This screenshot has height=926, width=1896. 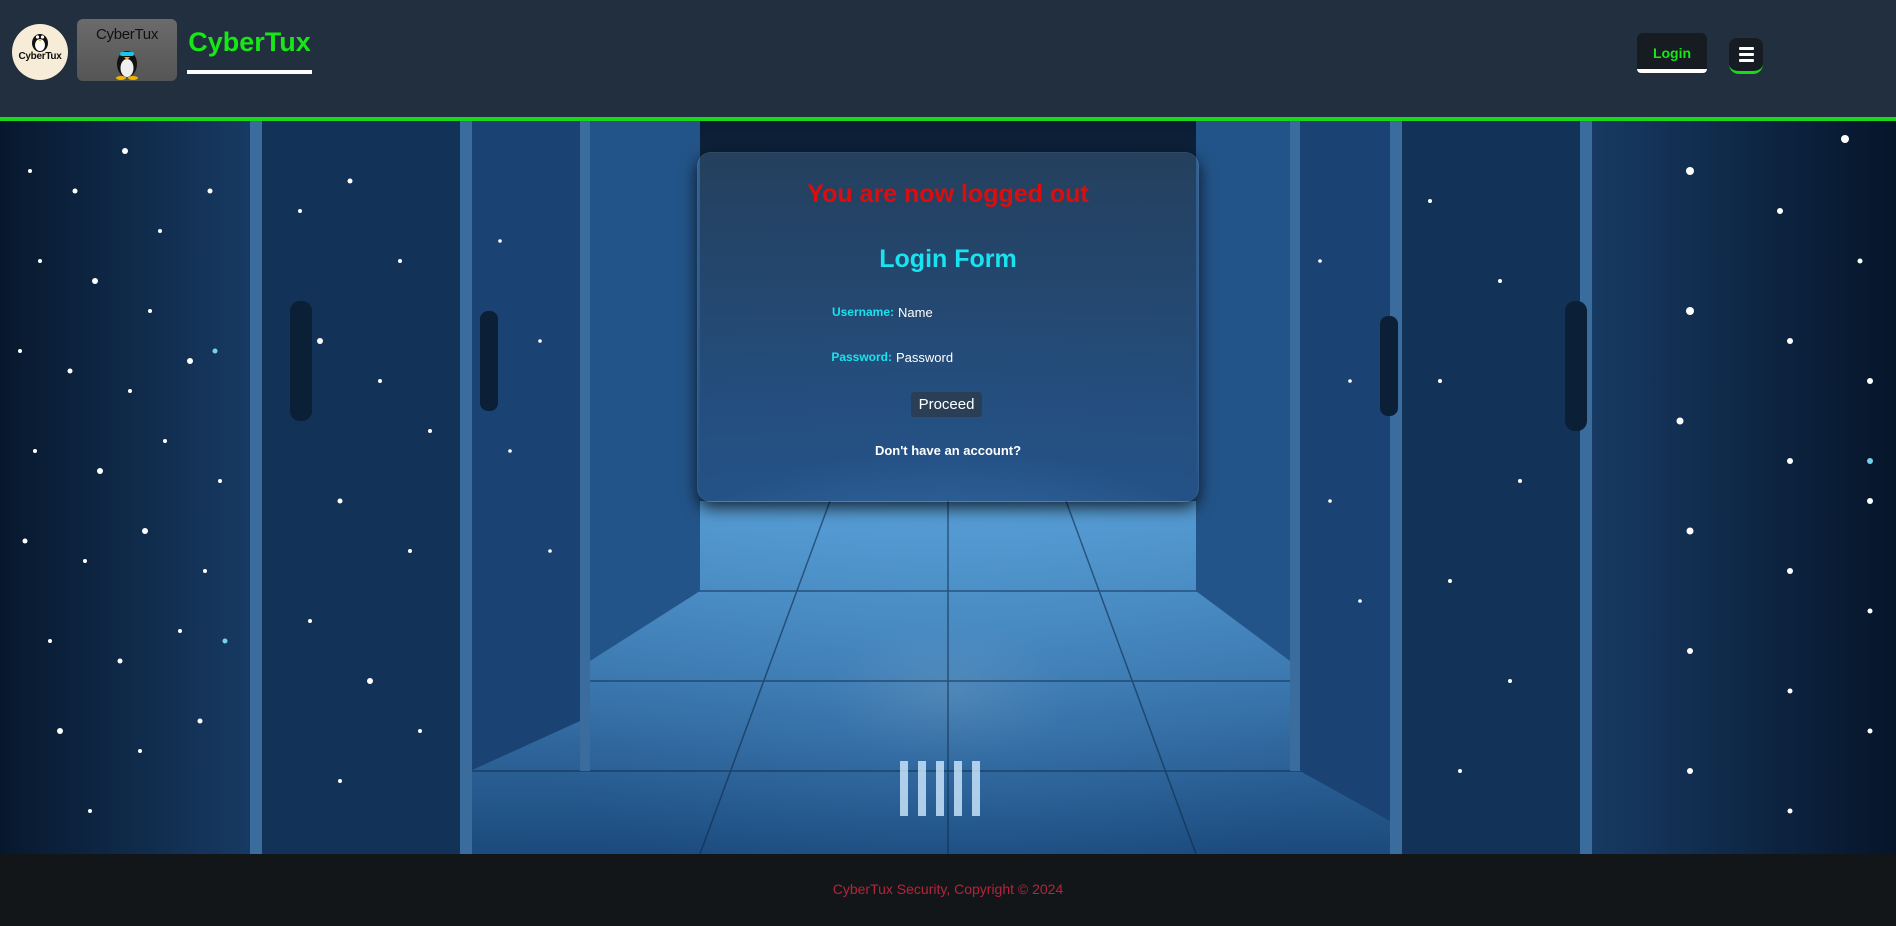 What do you see at coordinates (127, 65) in the screenshot?
I see `tux-icon` at bounding box center [127, 65].